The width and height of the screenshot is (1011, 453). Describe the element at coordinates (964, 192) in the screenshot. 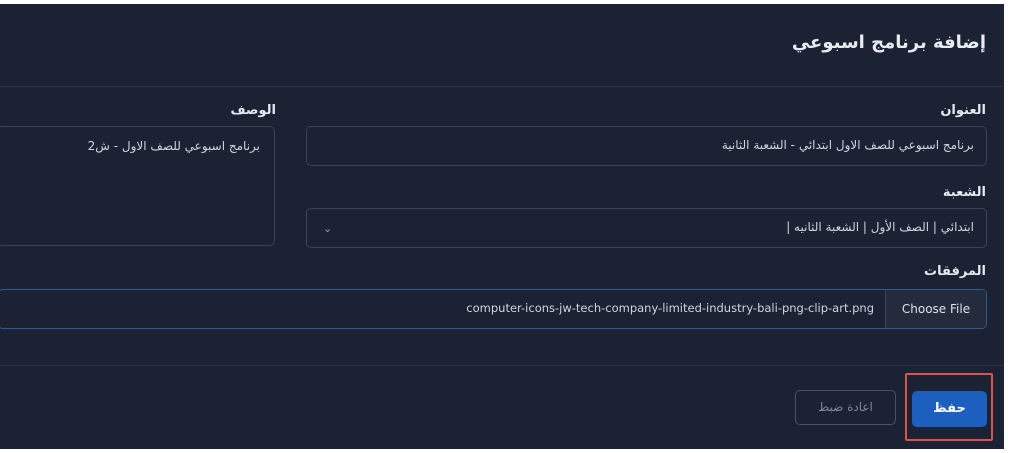

I see `section-label: الشعبة` at that location.